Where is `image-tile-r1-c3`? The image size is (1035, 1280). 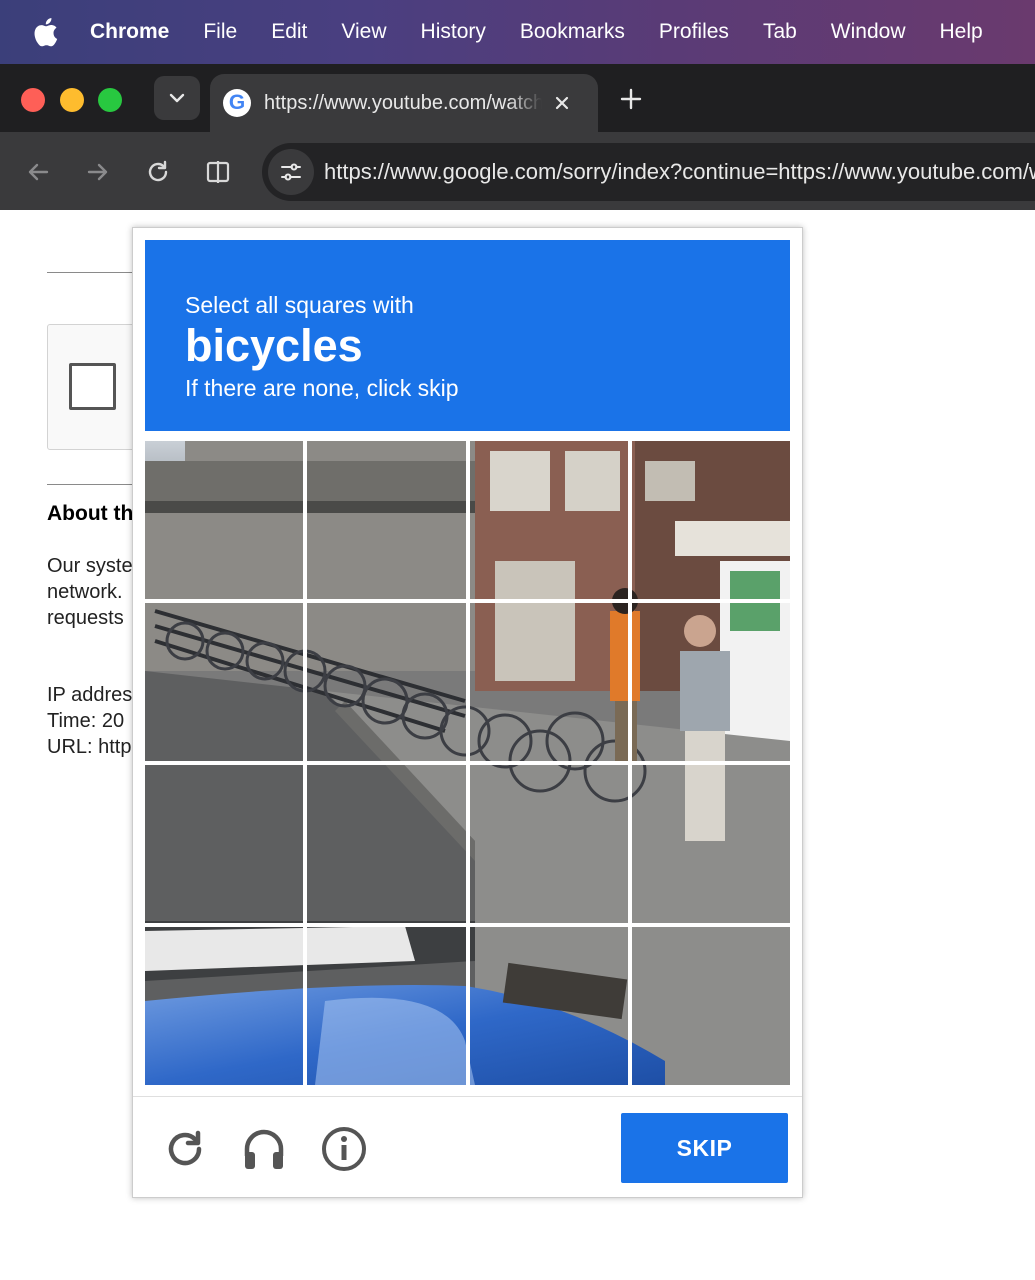
image-tile-r1-c3 is located at coordinates (548, 520).